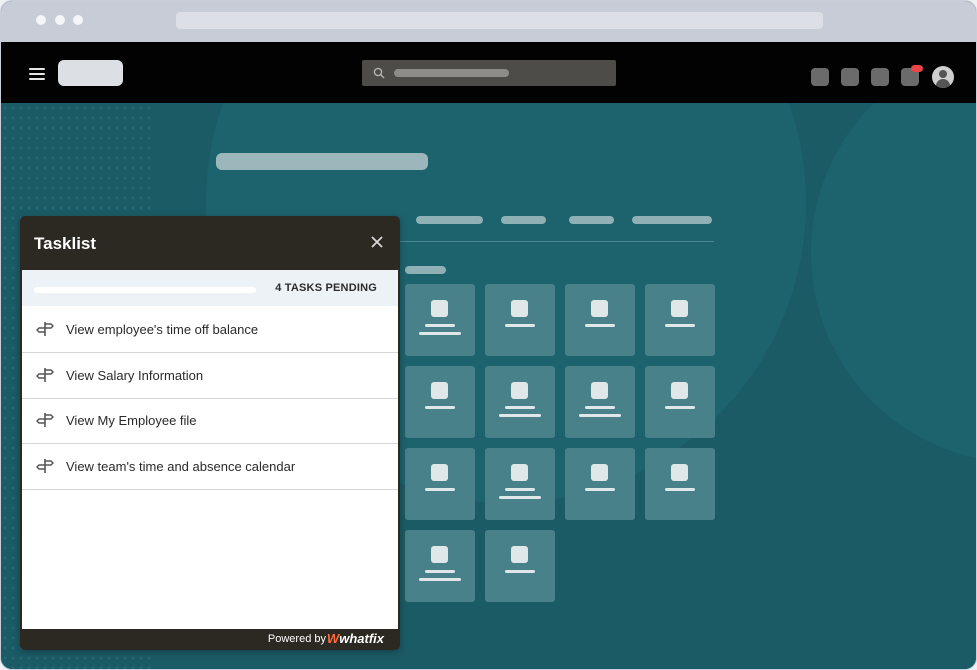 The image size is (977, 670). What do you see at coordinates (379, 73) in the screenshot?
I see `search-icon` at bounding box center [379, 73].